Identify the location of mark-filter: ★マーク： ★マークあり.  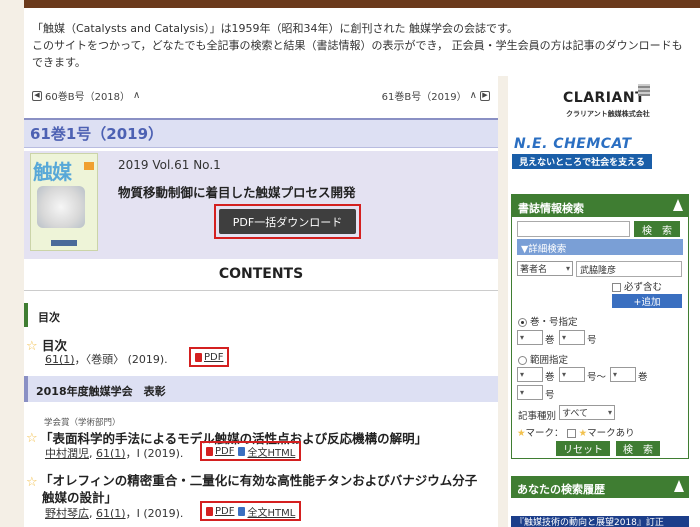
(576, 432).